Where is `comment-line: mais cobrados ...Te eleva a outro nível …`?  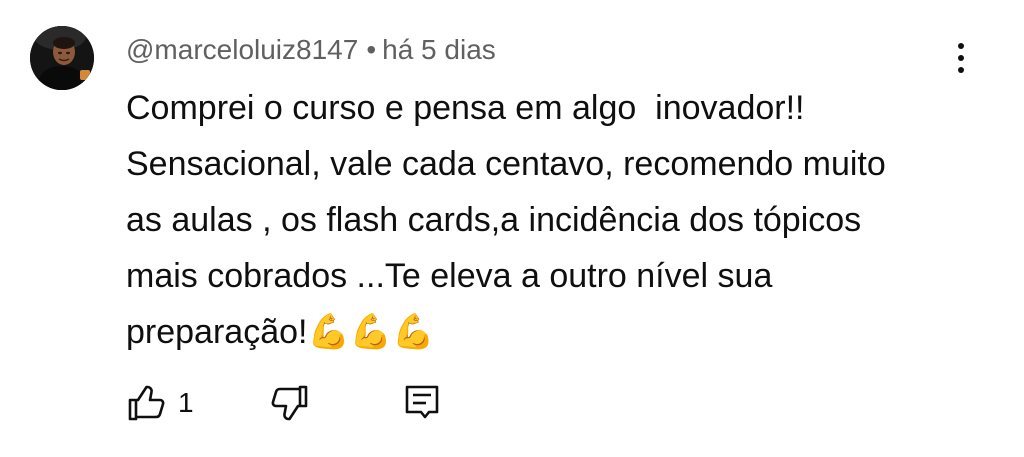 comment-line: mais cobrados ...Te eleva a outro nível … is located at coordinates (449, 276).